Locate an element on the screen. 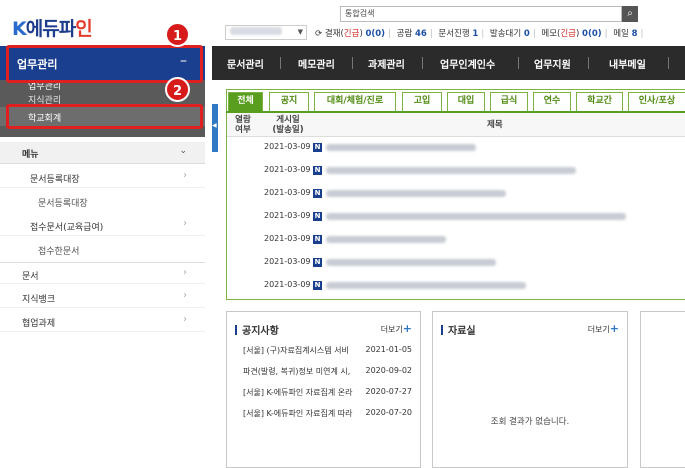  chevron-down-icon: ⌄ is located at coordinates (183, 151).